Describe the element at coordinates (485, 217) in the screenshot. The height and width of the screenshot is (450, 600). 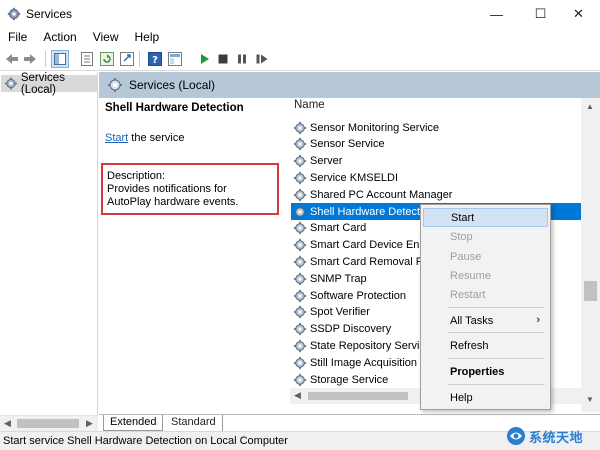
I see `context-item-start: Start` at that location.